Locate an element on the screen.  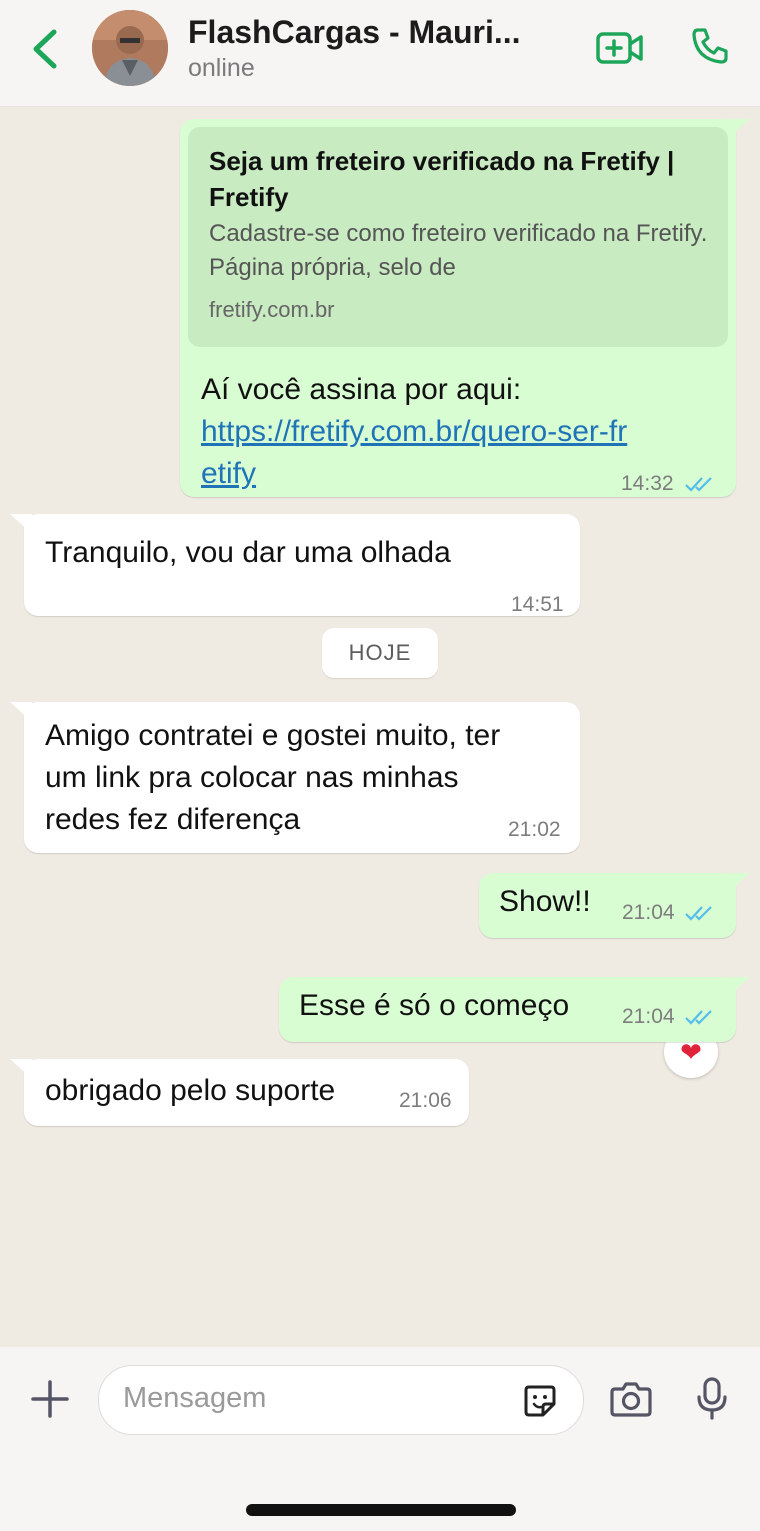
chevron-left-icon is located at coordinates (45, 49).